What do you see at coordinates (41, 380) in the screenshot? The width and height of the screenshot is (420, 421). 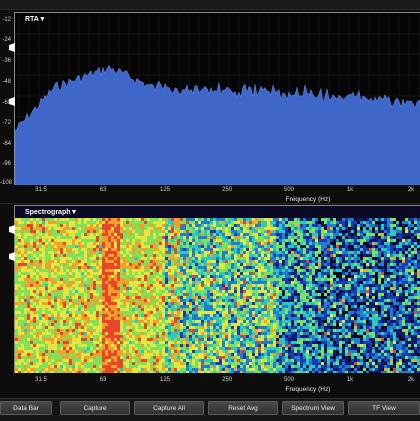 I see `spectrograph-x-tick: 31.5` at bounding box center [41, 380].